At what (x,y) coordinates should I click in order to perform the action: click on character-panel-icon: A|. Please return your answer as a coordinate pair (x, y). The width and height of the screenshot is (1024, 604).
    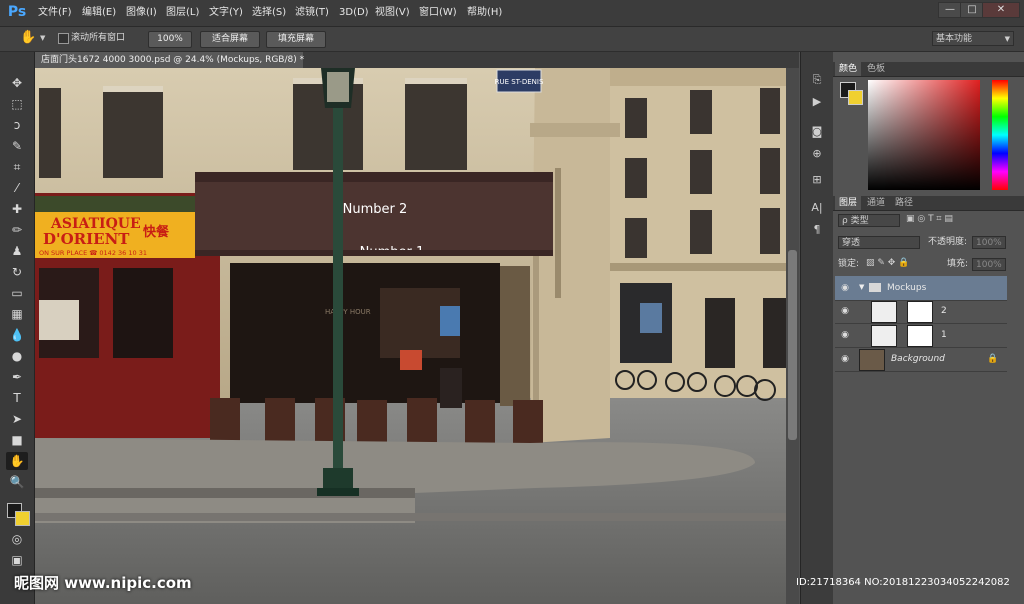
    Looking at the image, I should click on (817, 208).